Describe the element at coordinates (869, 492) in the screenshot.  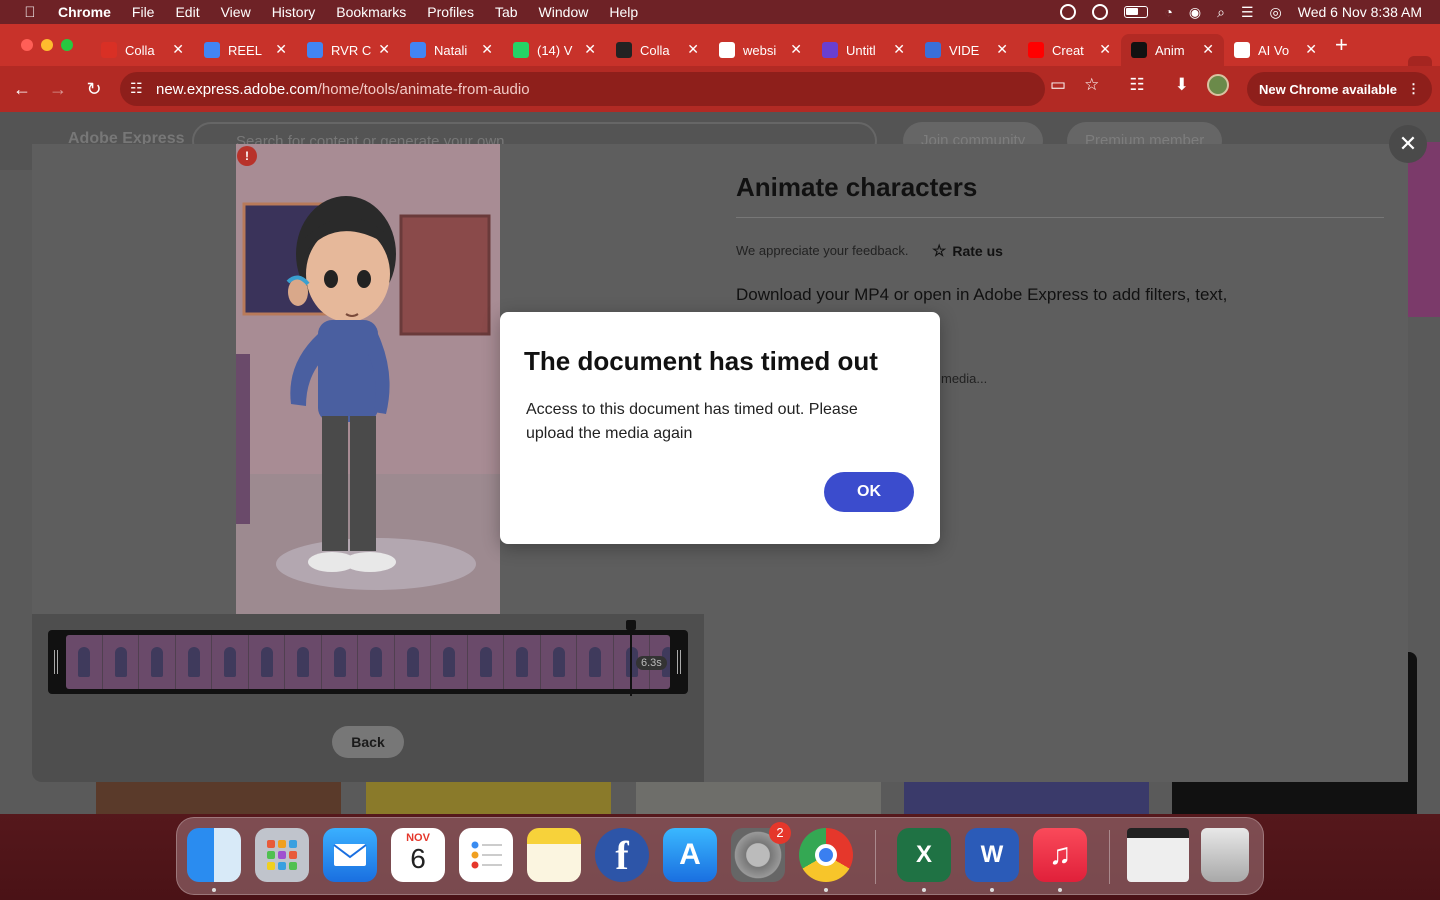
I see `ok-button: OK` at that location.